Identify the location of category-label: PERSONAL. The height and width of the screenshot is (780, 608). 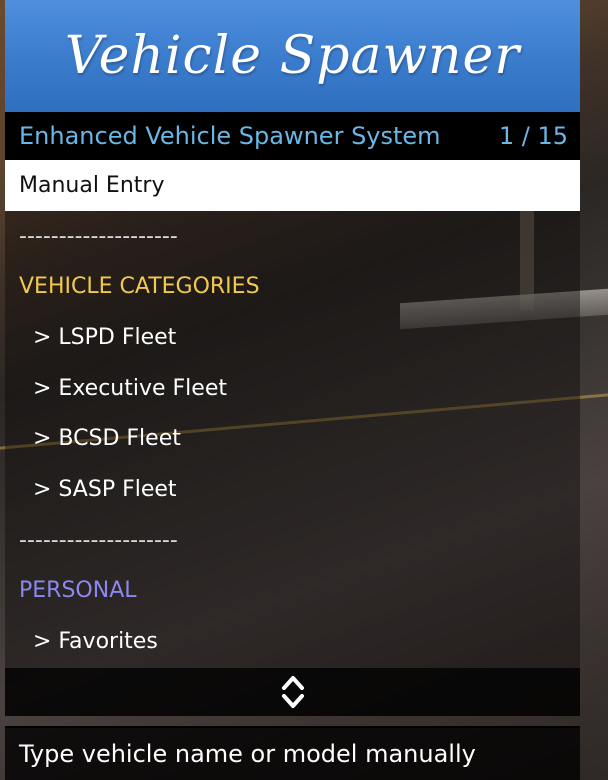
(78, 591).